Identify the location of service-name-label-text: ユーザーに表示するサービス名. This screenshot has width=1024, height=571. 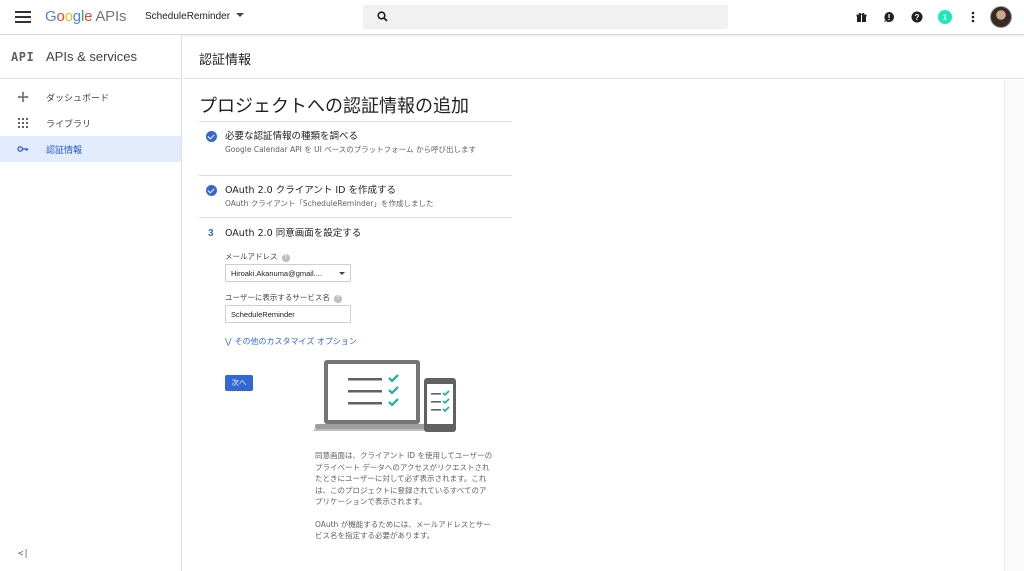
(277, 297).